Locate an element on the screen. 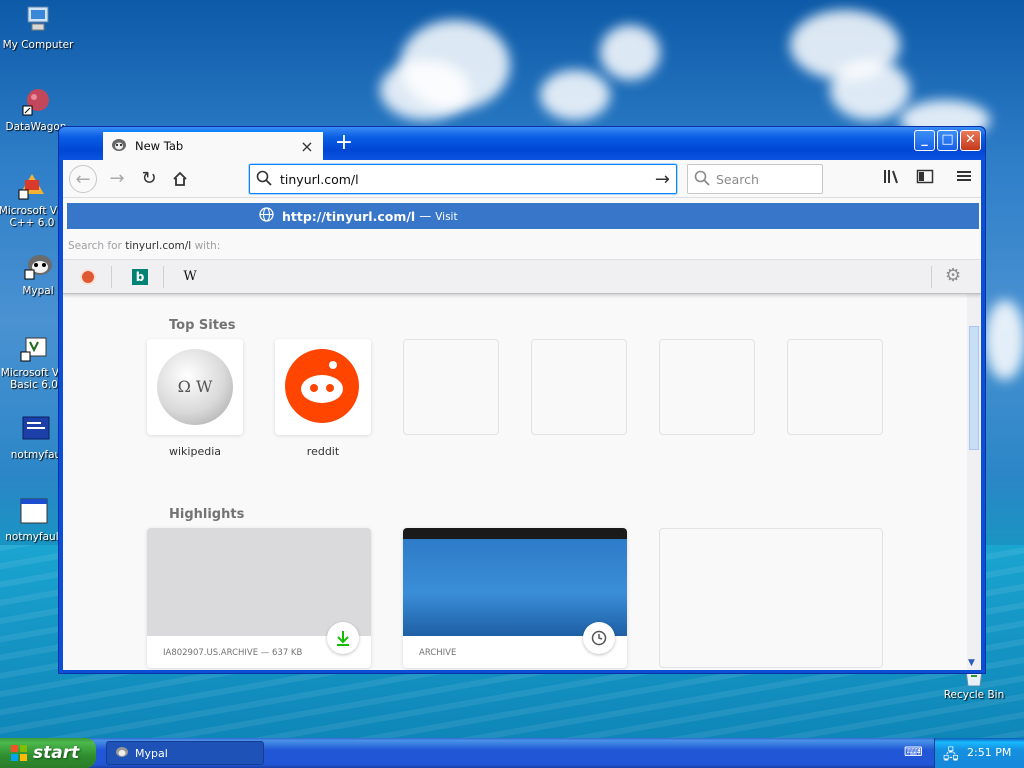  highlight-meta: ARCHIVE is located at coordinates (438, 653).